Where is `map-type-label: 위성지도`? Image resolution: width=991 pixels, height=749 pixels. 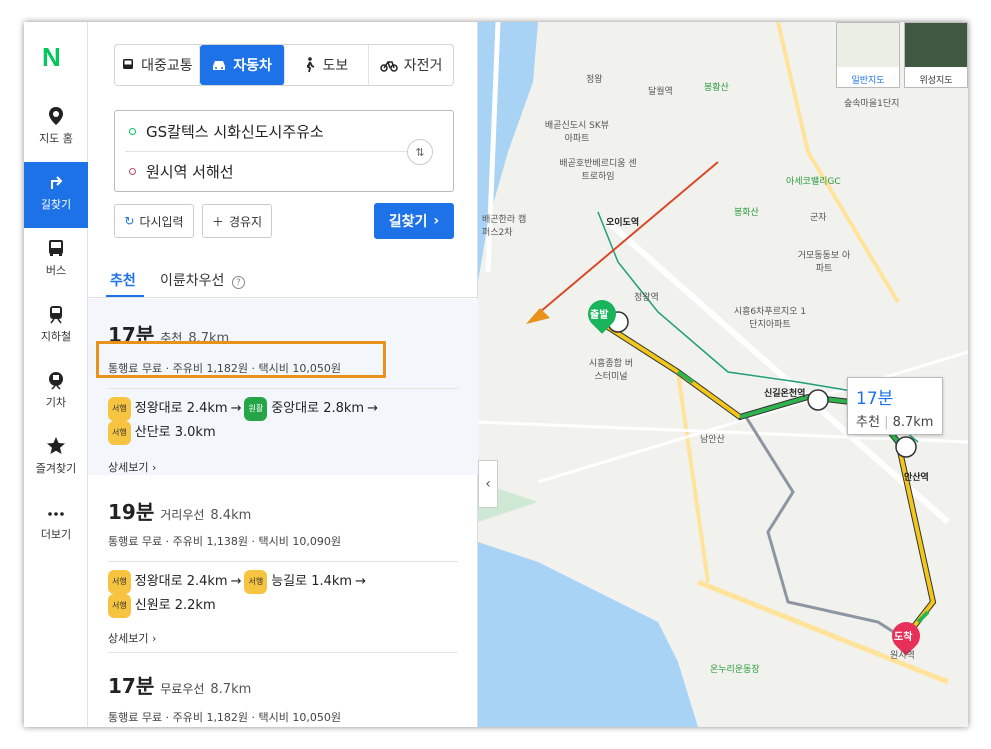
map-type-label: 위성지도 is located at coordinates (936, 81).